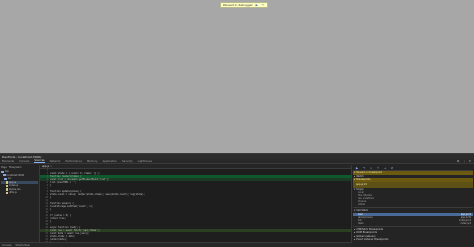 This screenshot has height=247, width=474. I want to click on tab-elements: Elements, so click(8, 161).